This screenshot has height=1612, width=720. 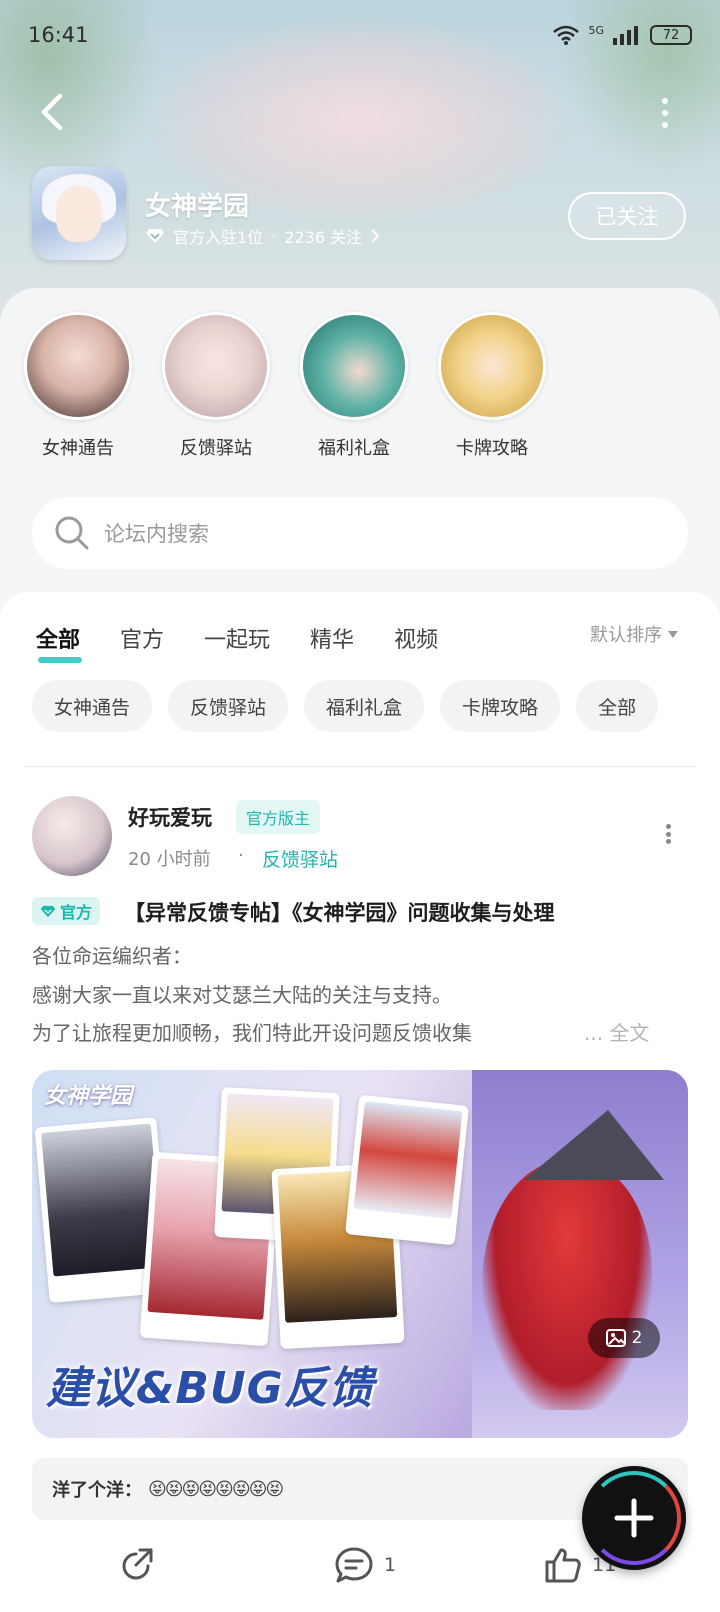 I want to click on chevron-right-icon, so click(x=375, y=236).